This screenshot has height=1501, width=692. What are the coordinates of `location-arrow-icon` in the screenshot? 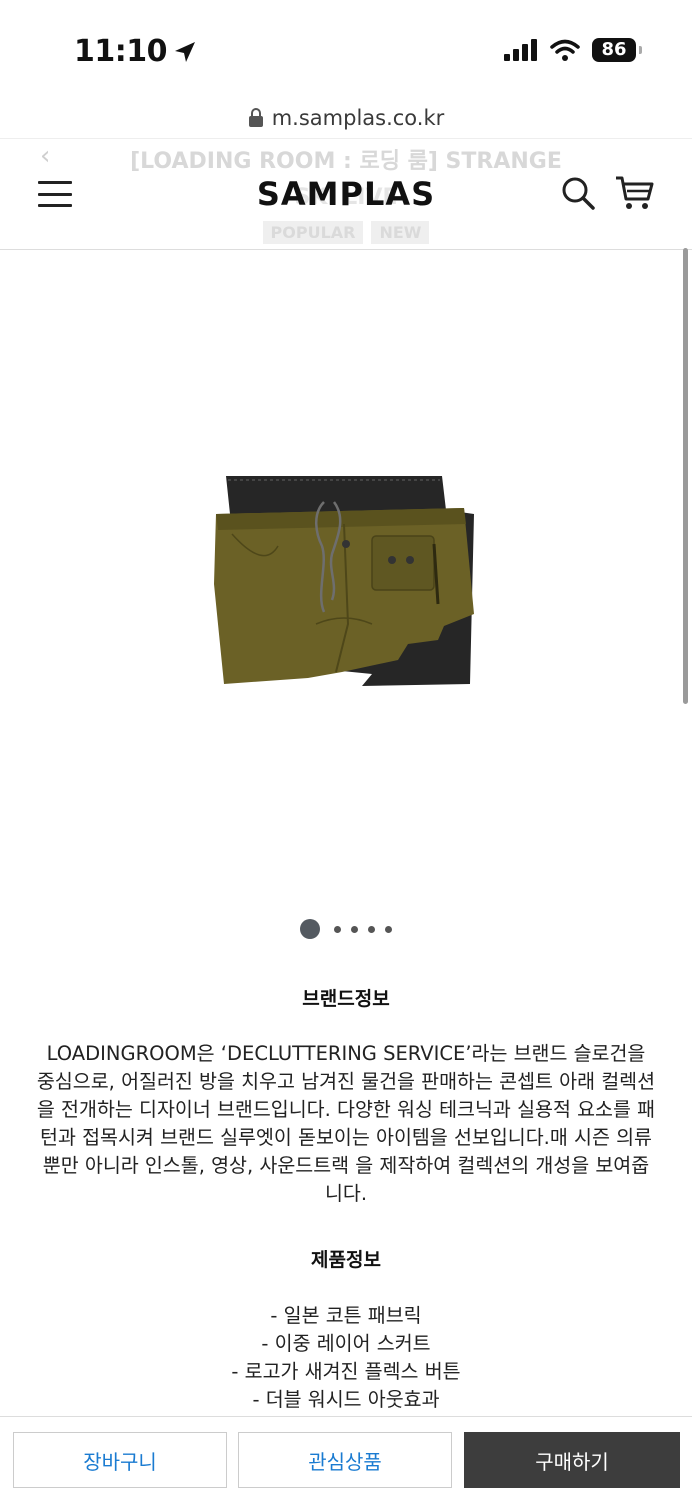 It's located at (185, 51).